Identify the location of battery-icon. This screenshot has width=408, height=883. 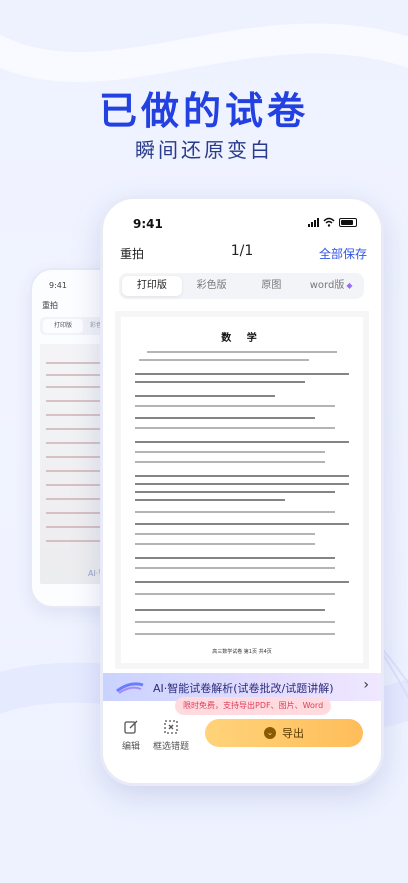
(348, 222).